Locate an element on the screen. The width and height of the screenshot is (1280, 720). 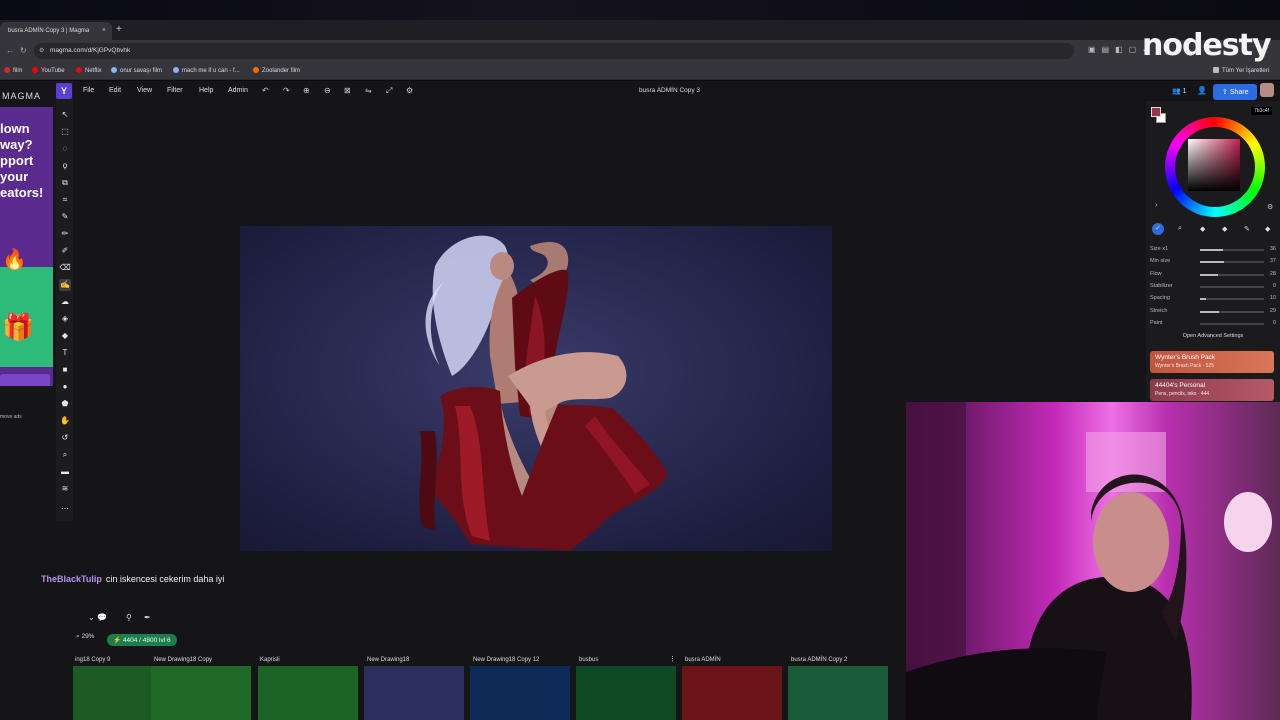
brush-icon: ✐ is located at coordinates (65, 251).